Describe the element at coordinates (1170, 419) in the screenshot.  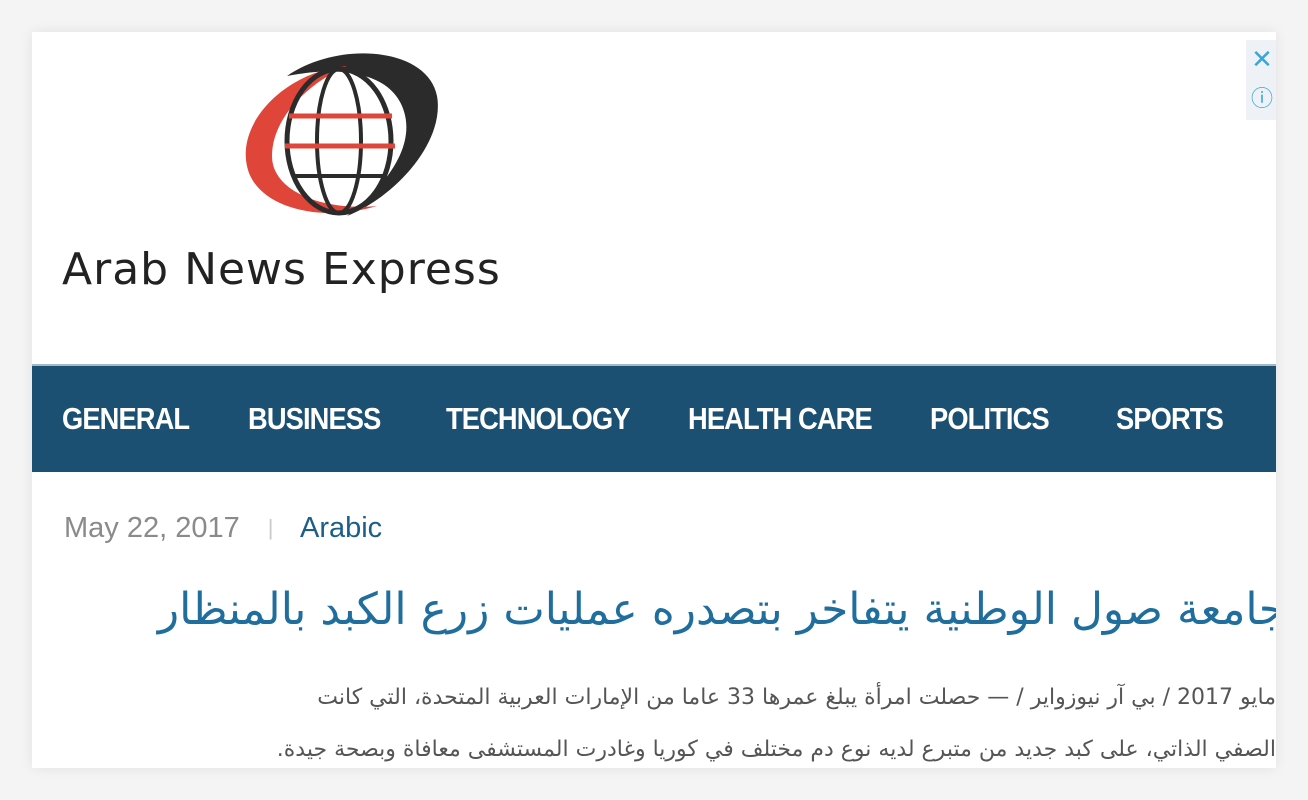
I see `nav-item-sports: SPORTS` at that location.